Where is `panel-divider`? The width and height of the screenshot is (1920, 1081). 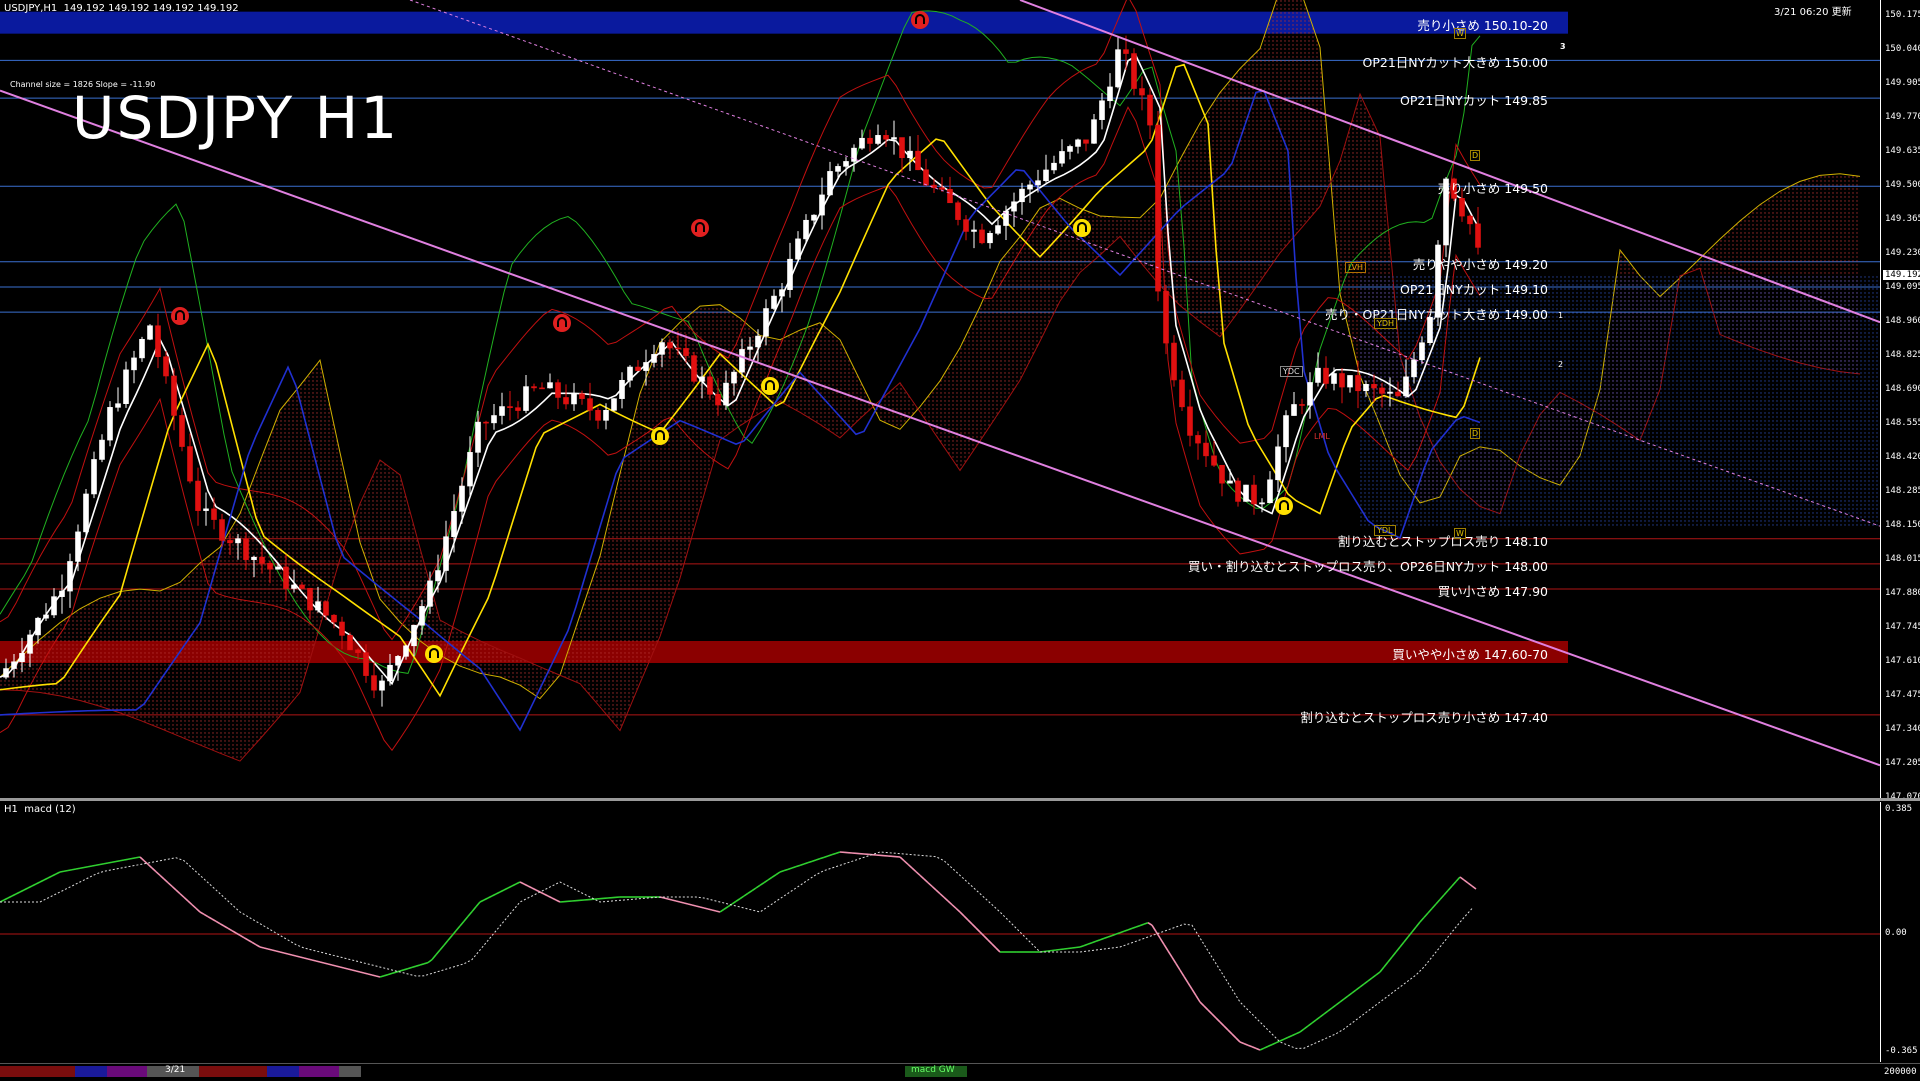
panel-divider is located at coordinates (960, 799).